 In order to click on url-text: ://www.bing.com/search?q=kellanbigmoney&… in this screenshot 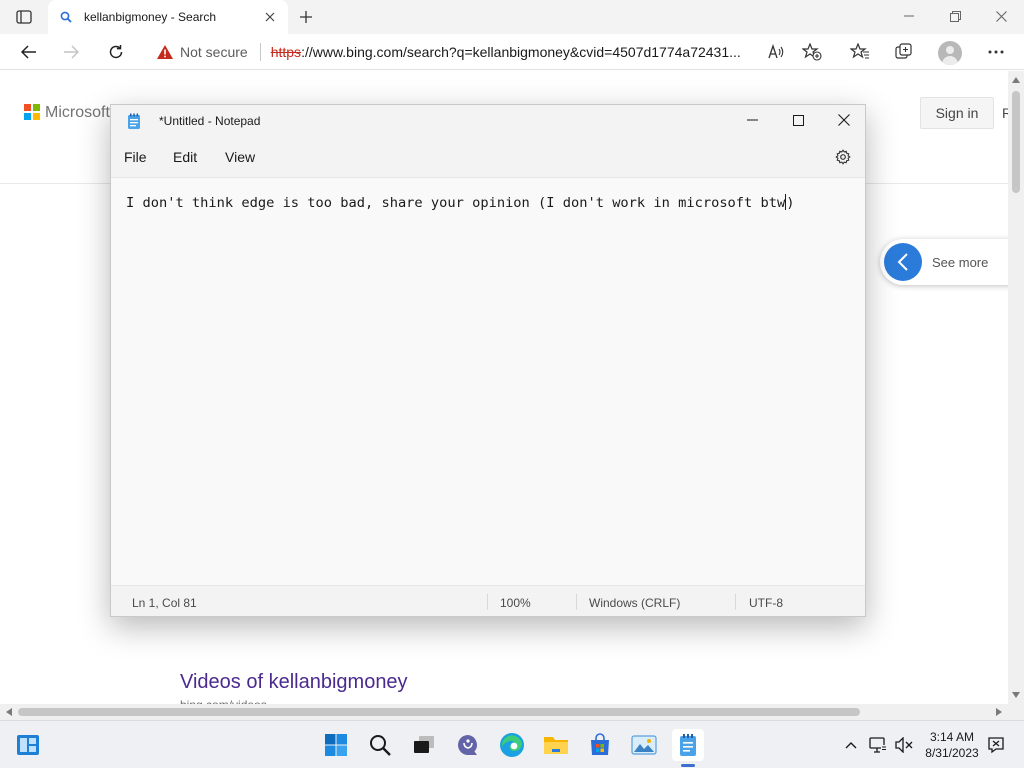, I will do `click(521, 52)`.